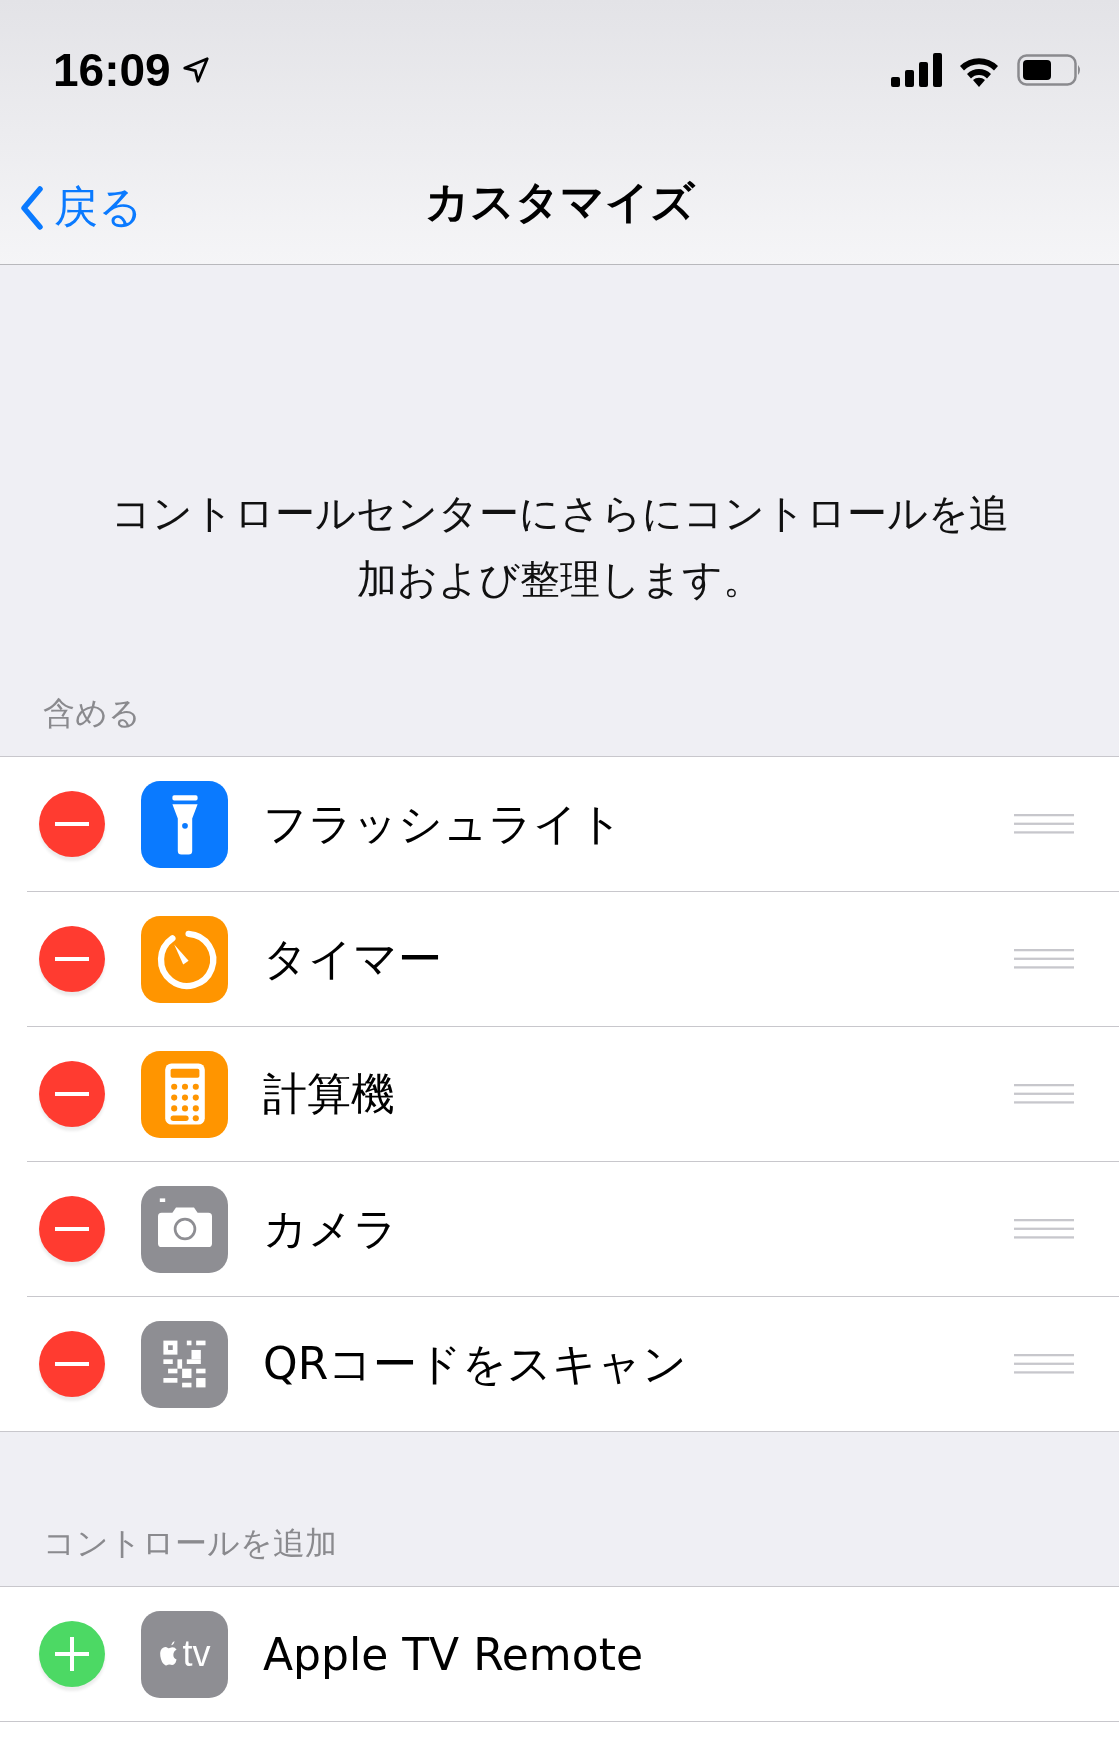 The image size is (1119, 1758). What do you see at coordinates (190, 1543) in the screenshot?
I see `section-header: コントロールを追加` at bounding box center [190, 1543].